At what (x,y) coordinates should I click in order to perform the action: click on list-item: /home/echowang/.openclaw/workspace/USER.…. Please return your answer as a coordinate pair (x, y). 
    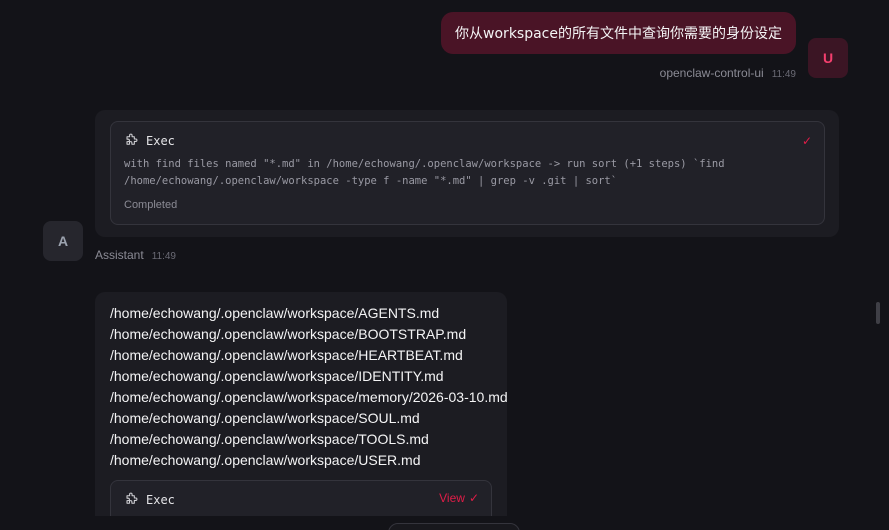
    Looking at the image, I should click on (265, 460).